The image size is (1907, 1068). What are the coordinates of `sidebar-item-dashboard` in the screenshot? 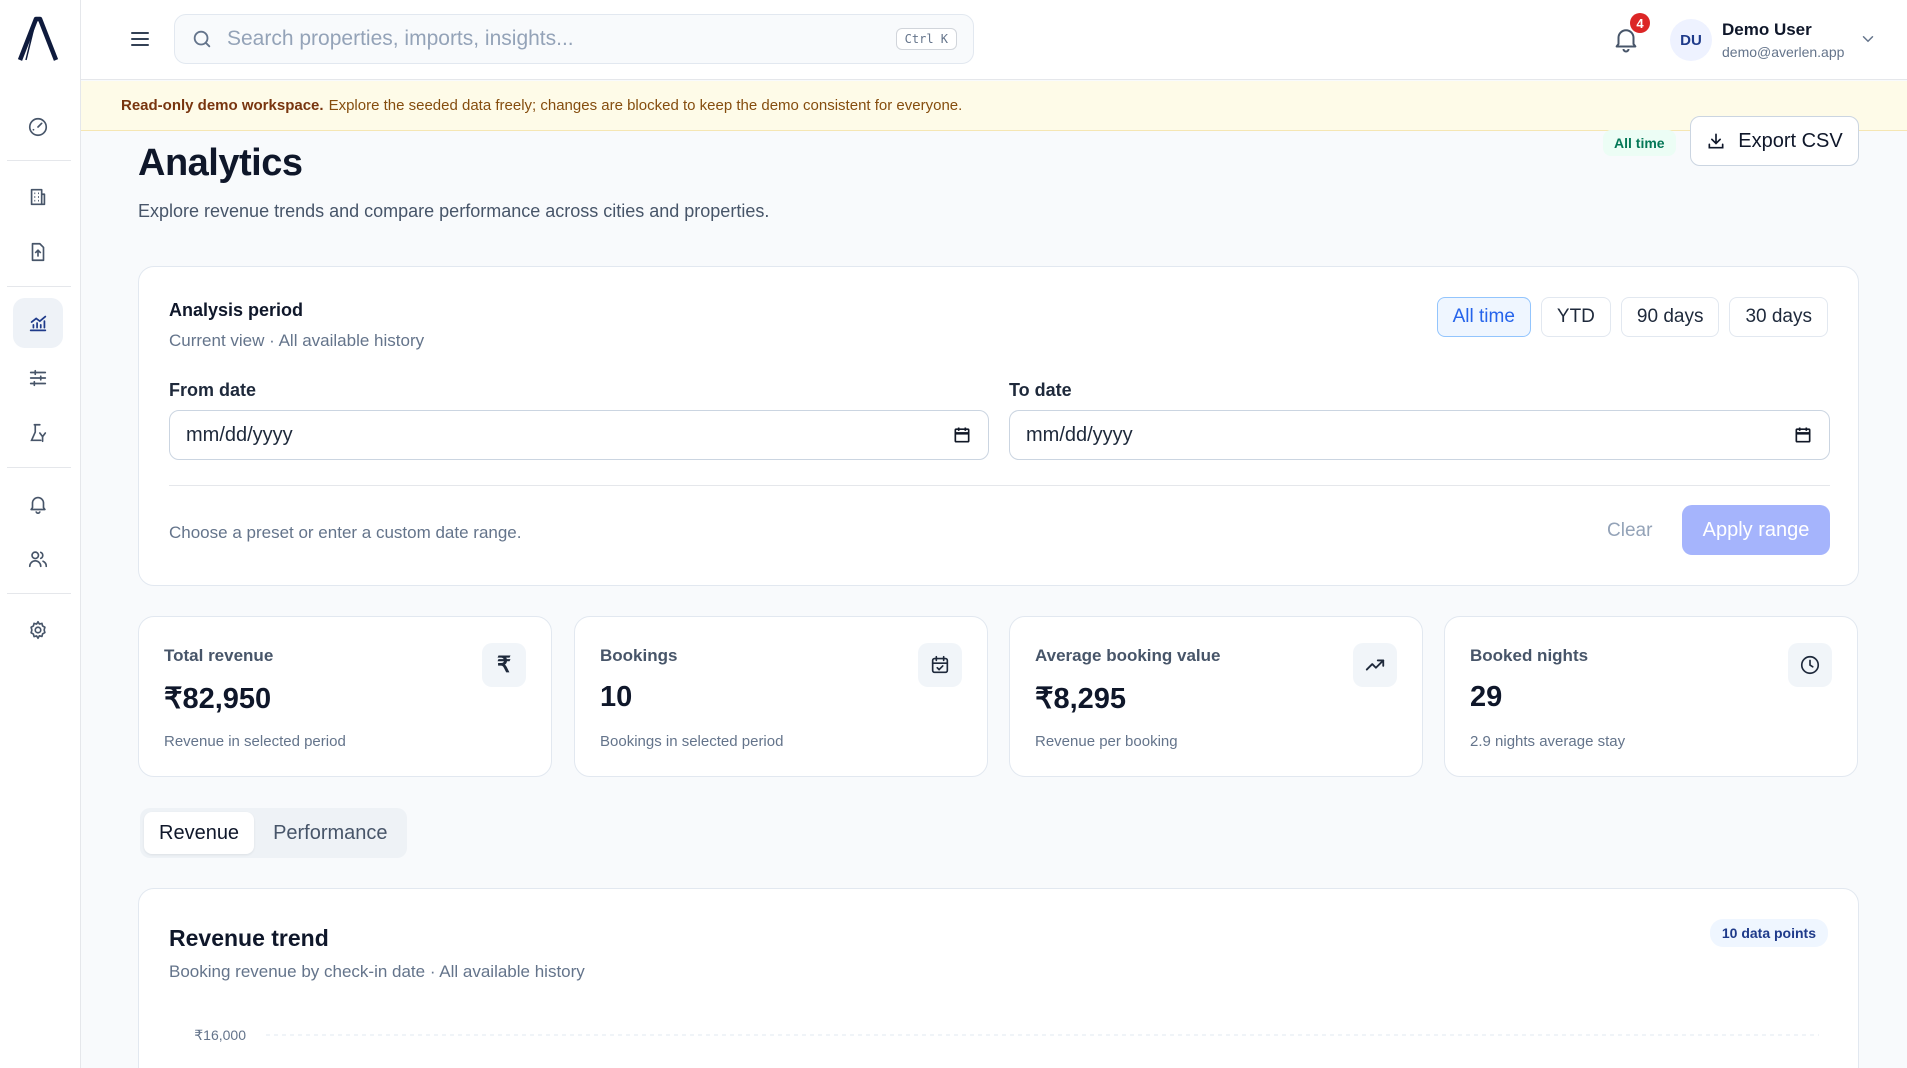 It's located at (38, 127).